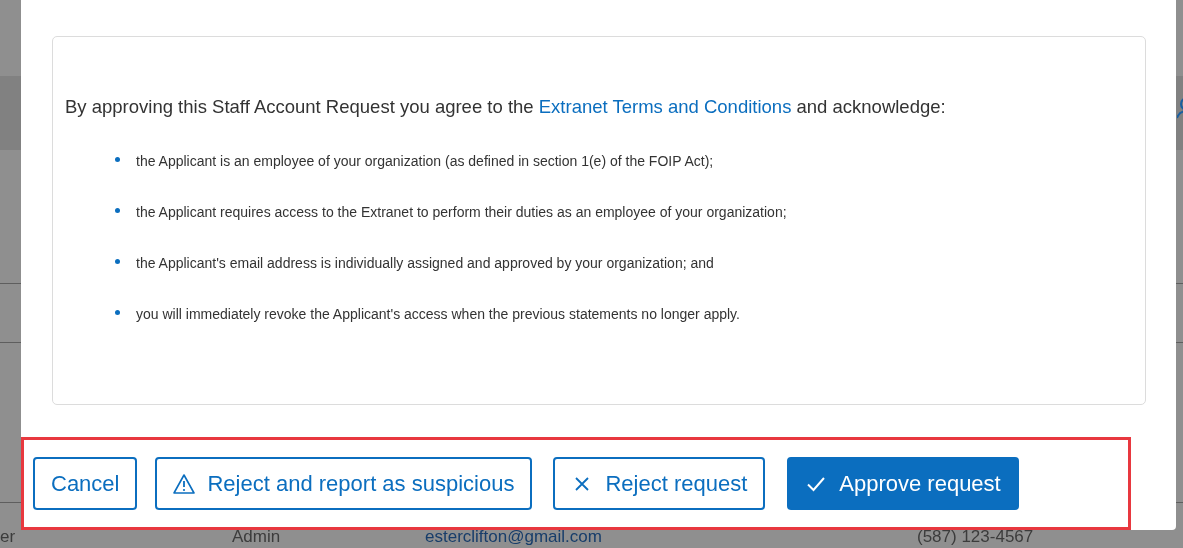 This screenshot has height=548, width=1183. What do you see at coordinates (903, 483) in the screenshot?
I see `approve-button: Approve request` at bounding box center [903, 483].